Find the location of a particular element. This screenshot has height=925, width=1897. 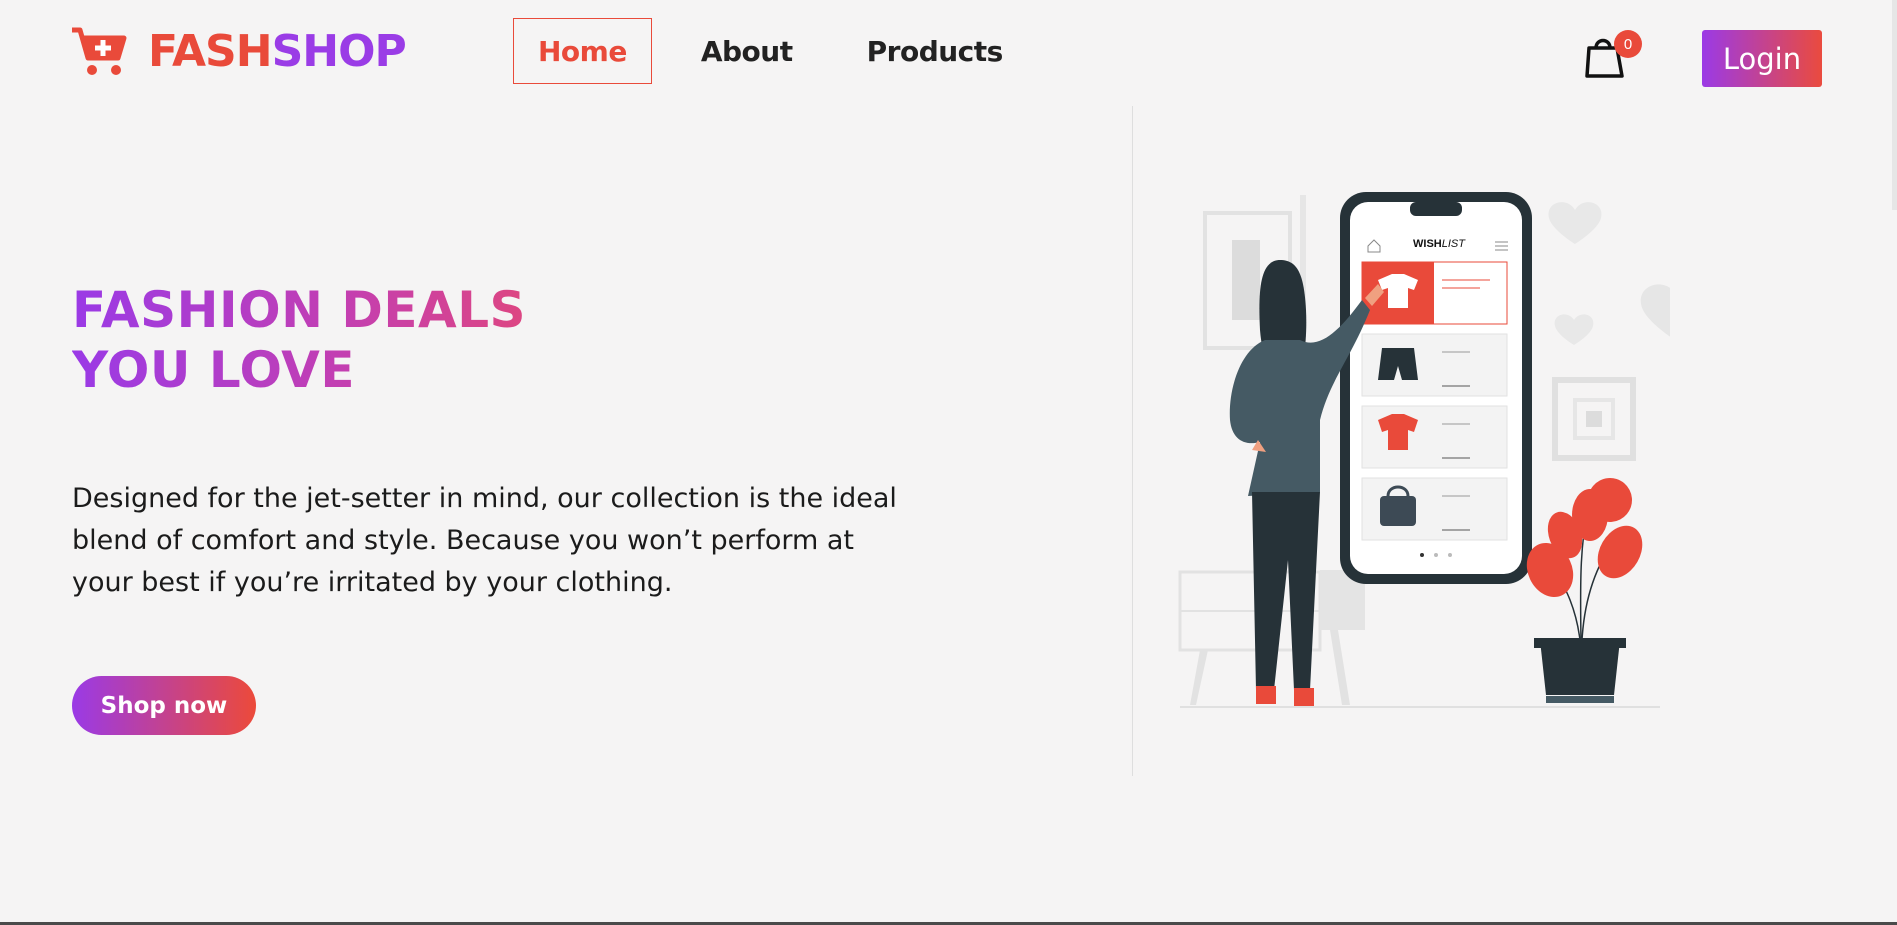

logo-text-part2: SHOP is located at coordinates (339, 51).